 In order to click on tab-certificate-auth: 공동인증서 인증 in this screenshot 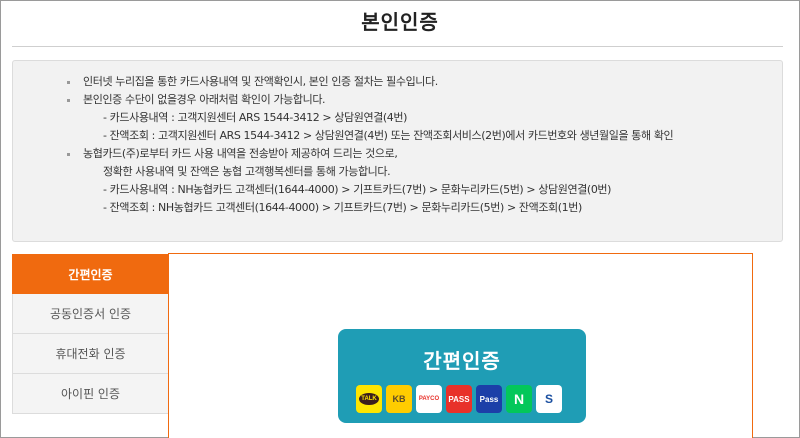, I will do `click(90, 314)`.